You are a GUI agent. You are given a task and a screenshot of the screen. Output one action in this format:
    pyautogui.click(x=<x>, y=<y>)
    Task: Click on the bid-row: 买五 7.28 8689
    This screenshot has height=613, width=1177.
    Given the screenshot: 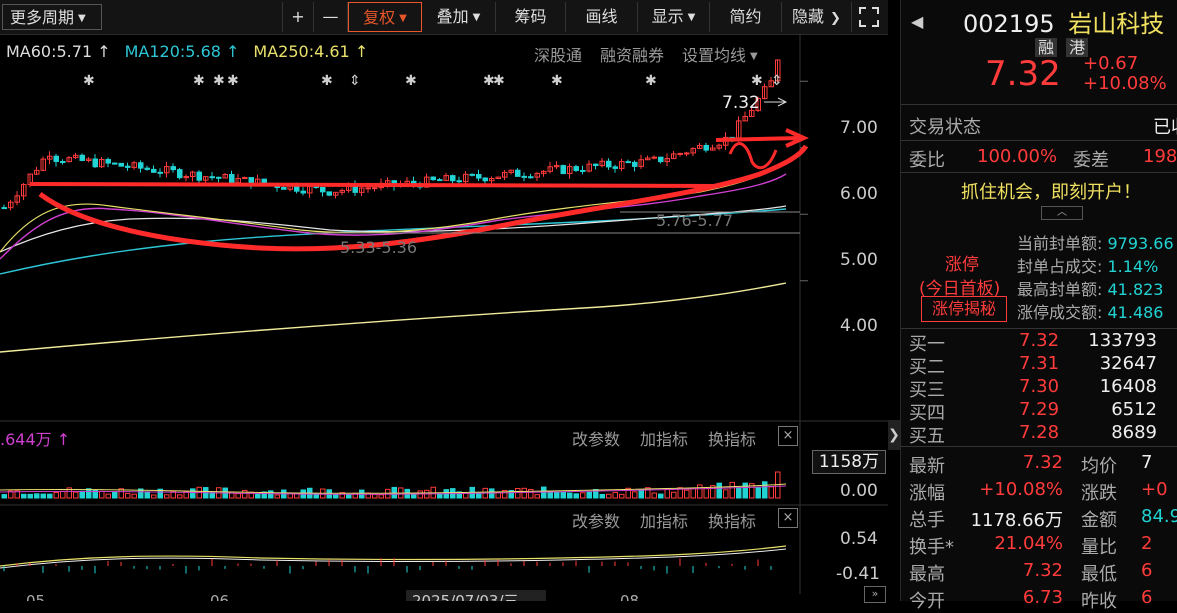 What is the action you would take?
    pyautogui.click(x=1043, y=435)
    